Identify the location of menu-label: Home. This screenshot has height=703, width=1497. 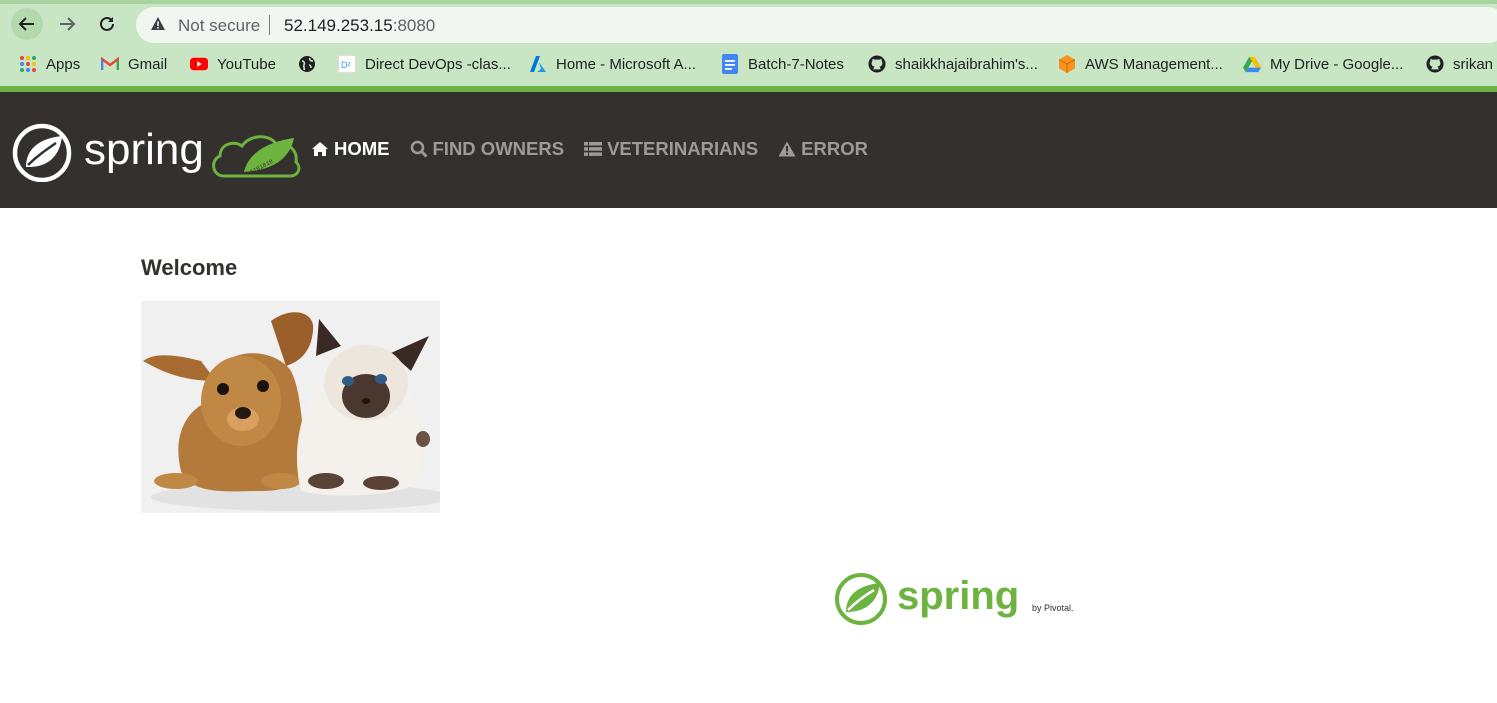
(362, 148).